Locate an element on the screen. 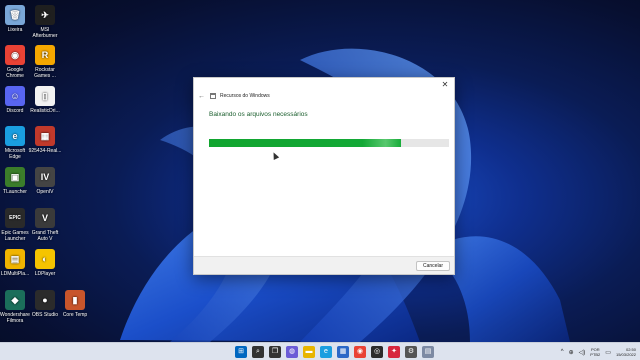  dialog-footer: Cancelar is located at coordinates (324, 265).